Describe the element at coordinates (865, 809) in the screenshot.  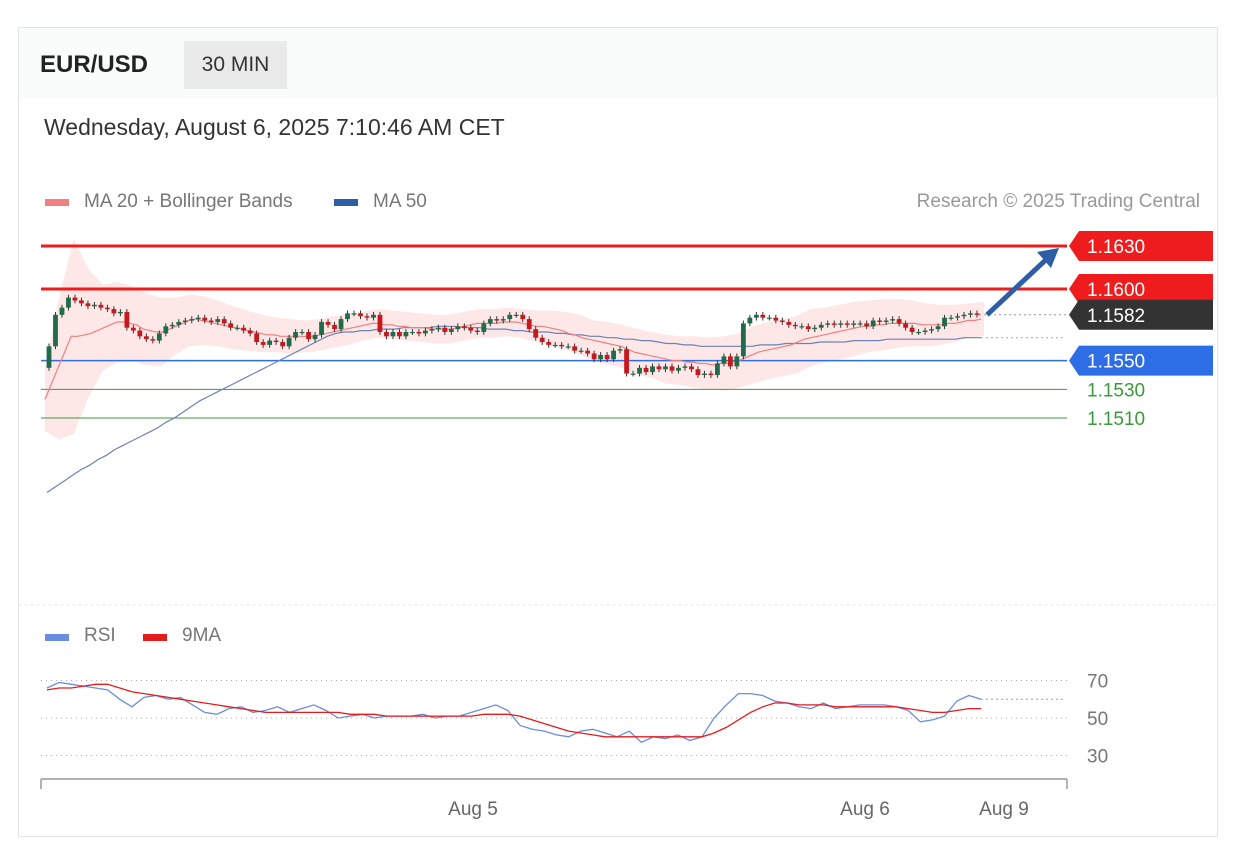
I see `x-tick-label: Aug 6` at that location.